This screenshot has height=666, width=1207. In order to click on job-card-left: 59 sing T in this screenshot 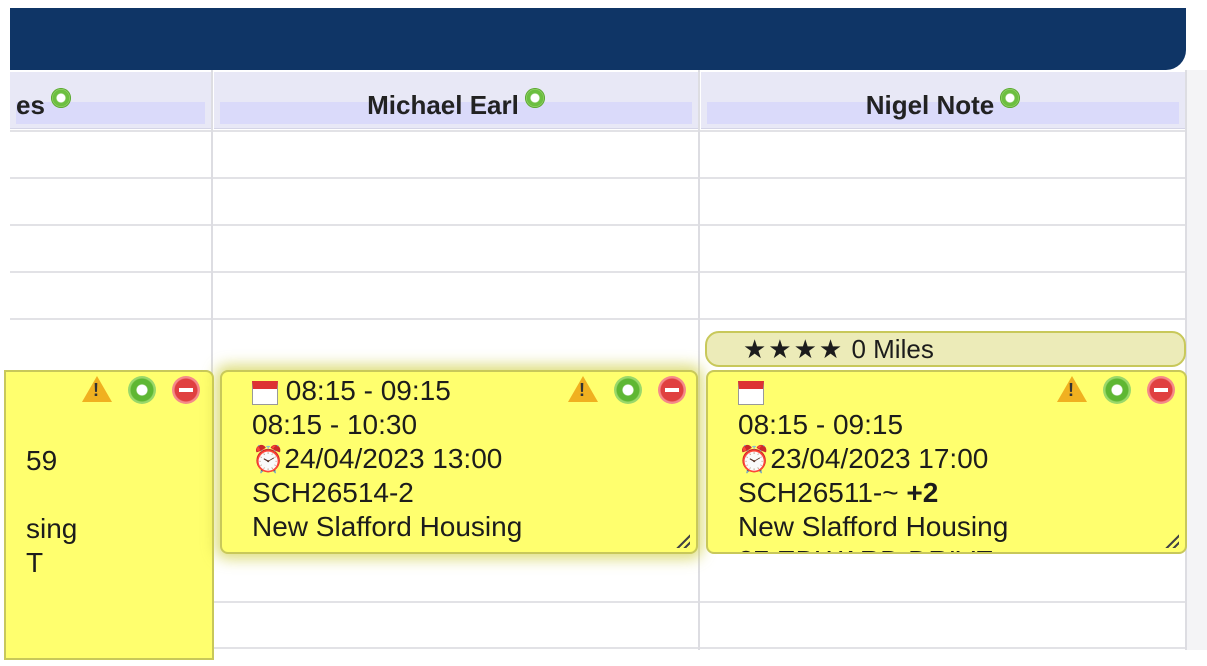, I will do `click(109, 515)`.